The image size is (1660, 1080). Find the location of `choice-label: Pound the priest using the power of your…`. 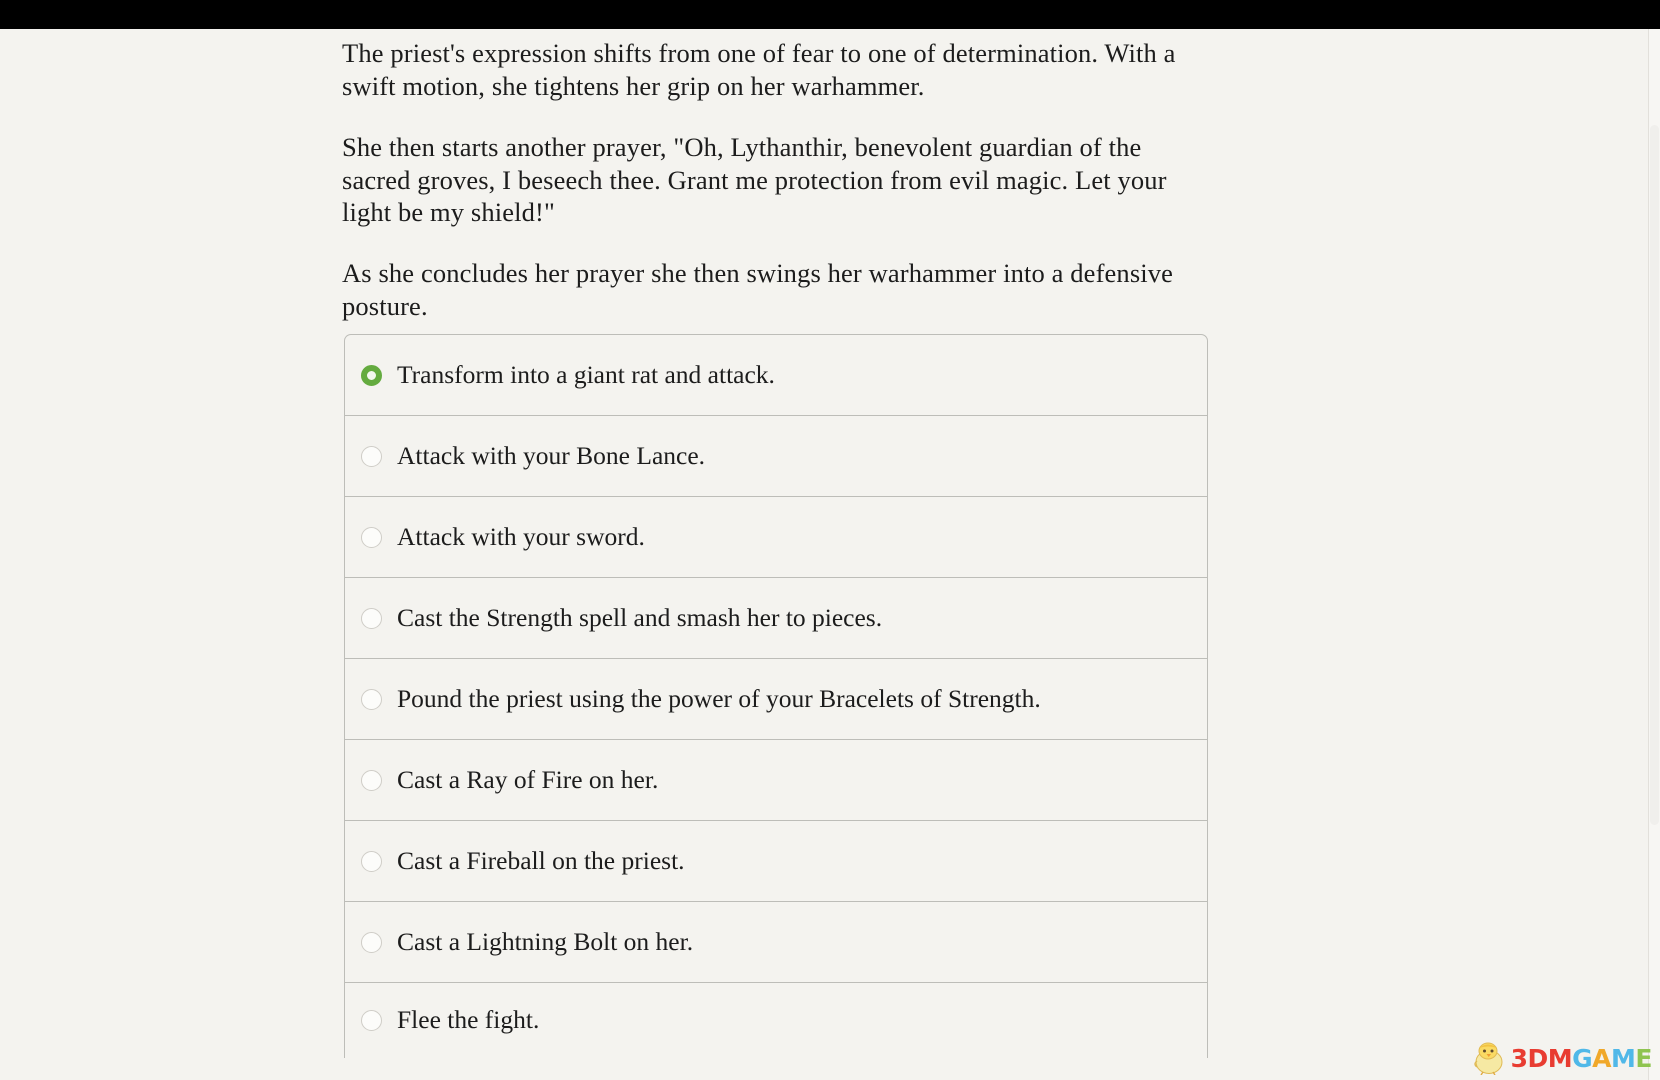

choice-label: Pound the priest using the power of your… is located at coordinates (719, 698).